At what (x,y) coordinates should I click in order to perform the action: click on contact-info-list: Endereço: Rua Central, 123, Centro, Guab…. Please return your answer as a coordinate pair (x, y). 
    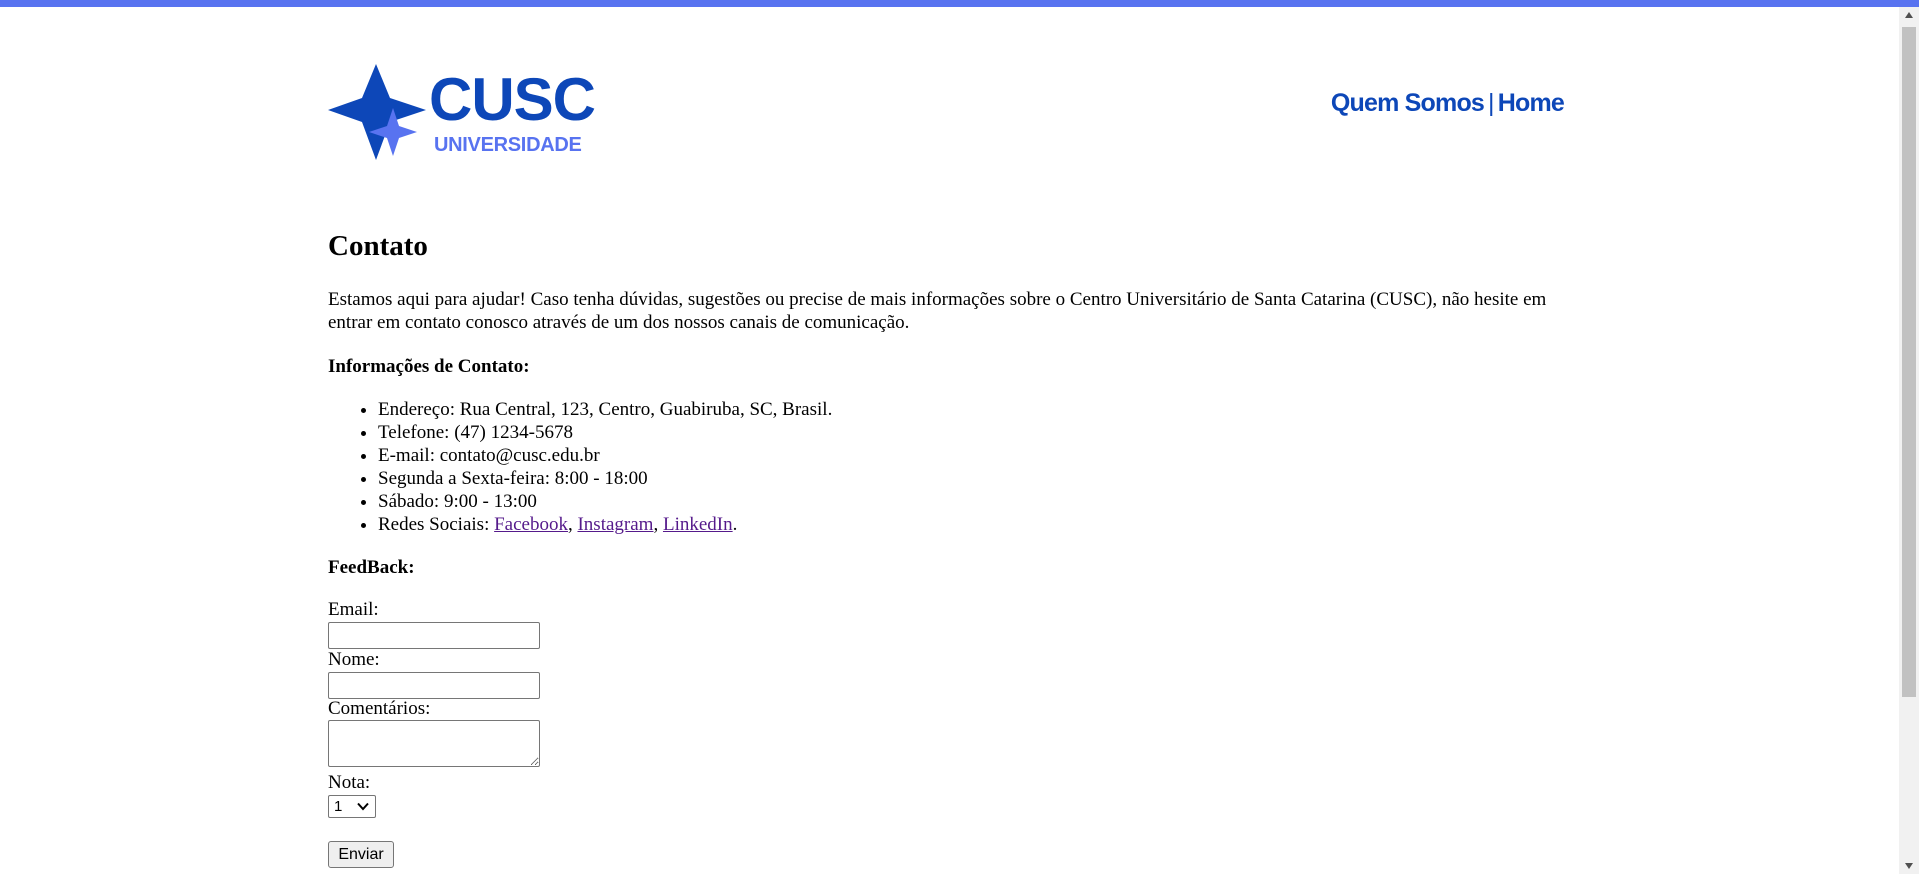
    Looking at the image, I should click on (580, 467).